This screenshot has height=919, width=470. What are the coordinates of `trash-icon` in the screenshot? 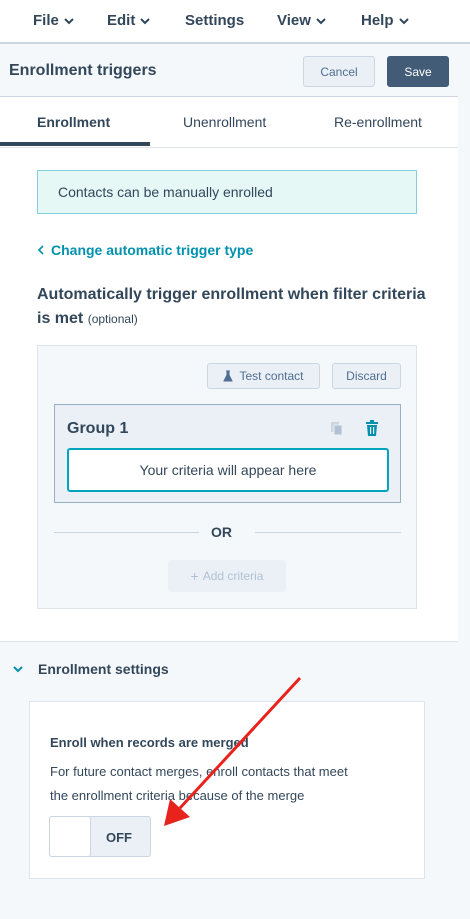 It's located at (372, 428).